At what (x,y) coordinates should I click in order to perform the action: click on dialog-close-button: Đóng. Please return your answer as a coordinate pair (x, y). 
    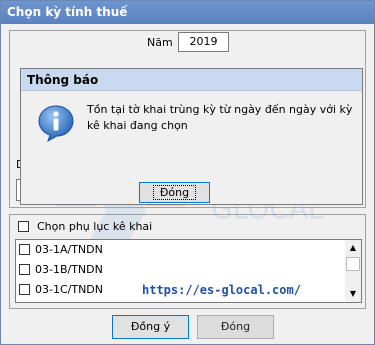
    Looking at the image, I should click on (174, 192).